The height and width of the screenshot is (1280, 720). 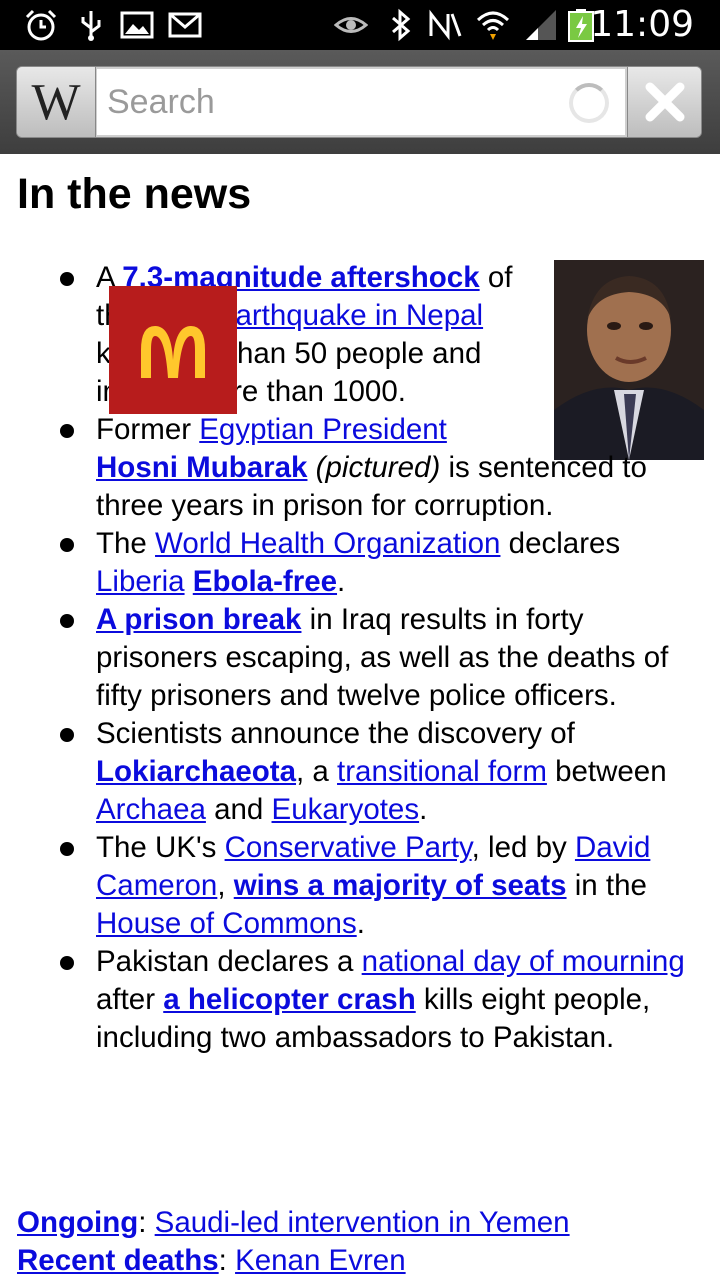 I want to click on recent-death-person-link: Kenan Evren, so click(x=320, y=1260).